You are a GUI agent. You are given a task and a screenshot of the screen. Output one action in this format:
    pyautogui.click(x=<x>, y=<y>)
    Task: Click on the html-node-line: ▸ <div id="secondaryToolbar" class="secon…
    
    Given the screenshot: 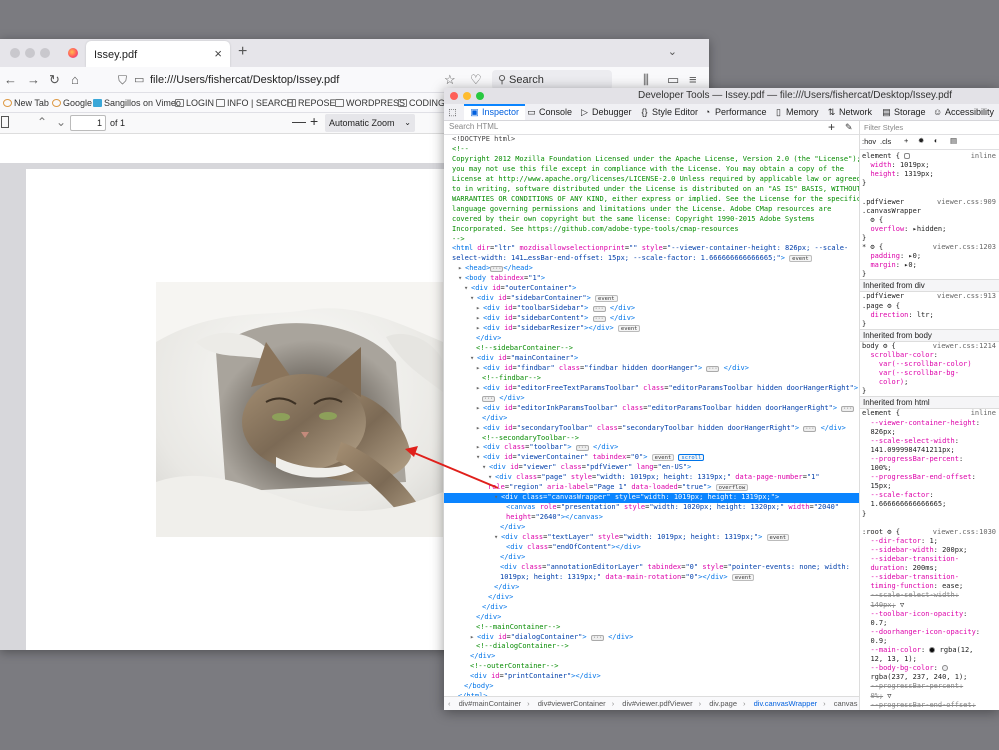 What is the action you would take?
    pyautogui.click(x=651, y=429)
    